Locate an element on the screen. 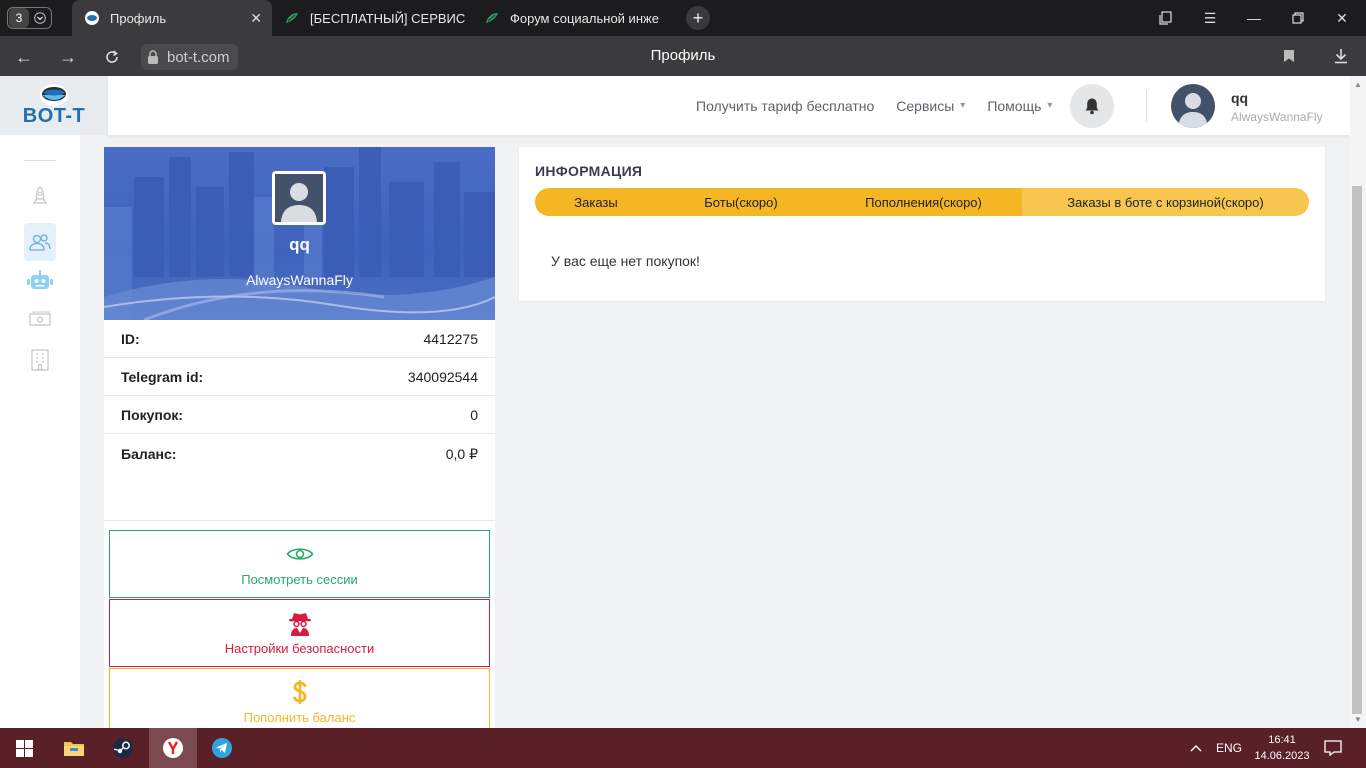 The height and width of the screenshot is (768, 1366). tab-orders: Заказы is located at coordinates (596, 202).